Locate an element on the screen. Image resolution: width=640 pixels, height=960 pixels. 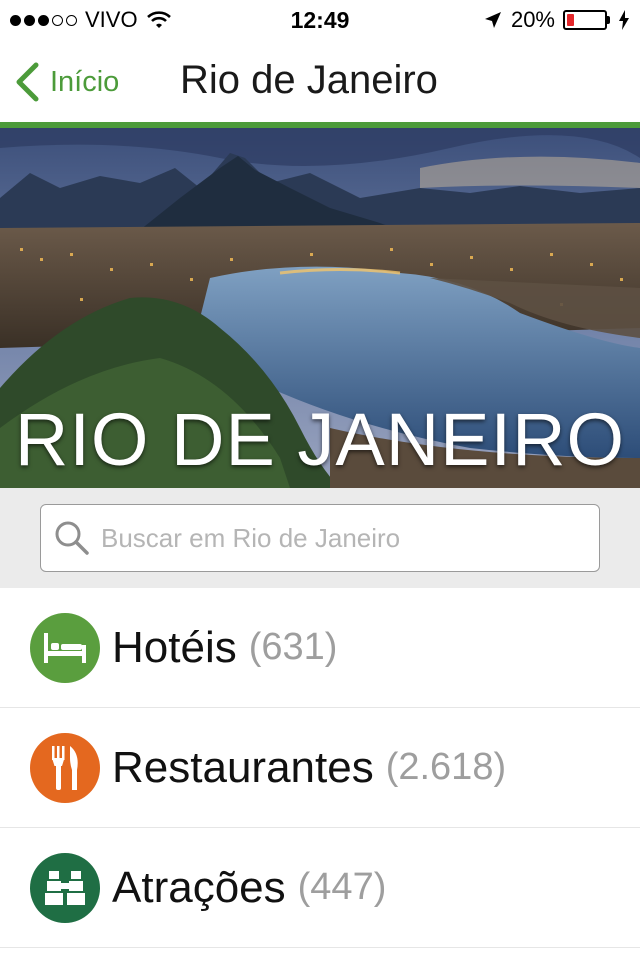
category-hotels: Hotéis (631) is located at coordinates (320, 648).